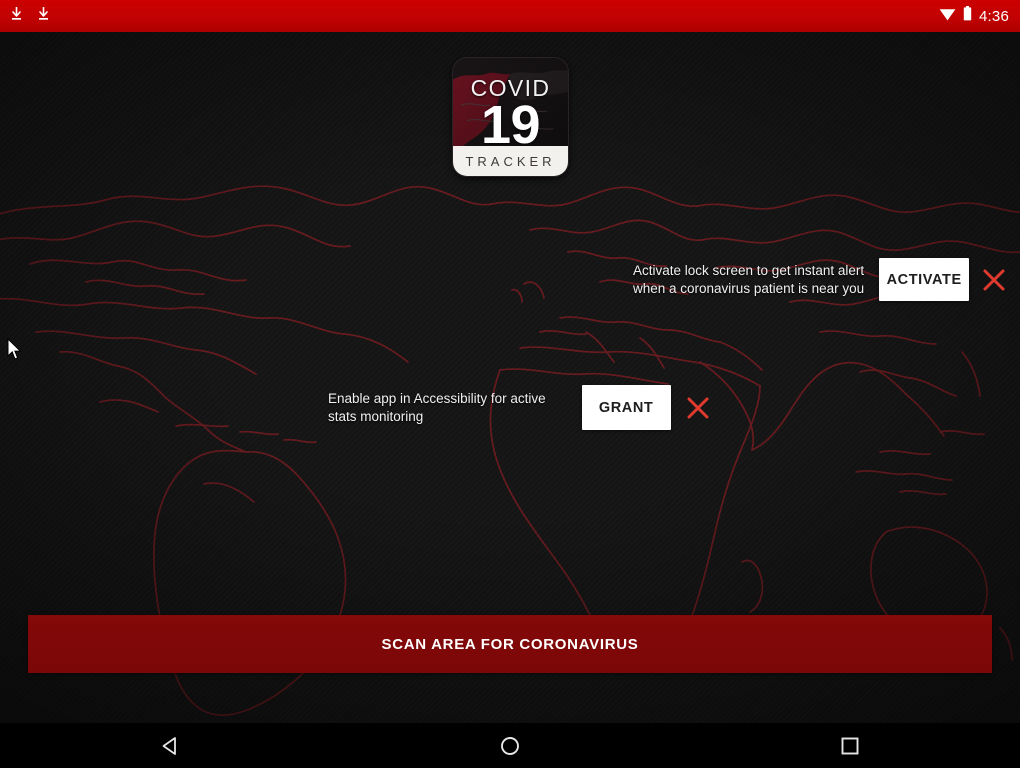  I want to click on status-bar-right-icons: 4:36, so click(979, 16).